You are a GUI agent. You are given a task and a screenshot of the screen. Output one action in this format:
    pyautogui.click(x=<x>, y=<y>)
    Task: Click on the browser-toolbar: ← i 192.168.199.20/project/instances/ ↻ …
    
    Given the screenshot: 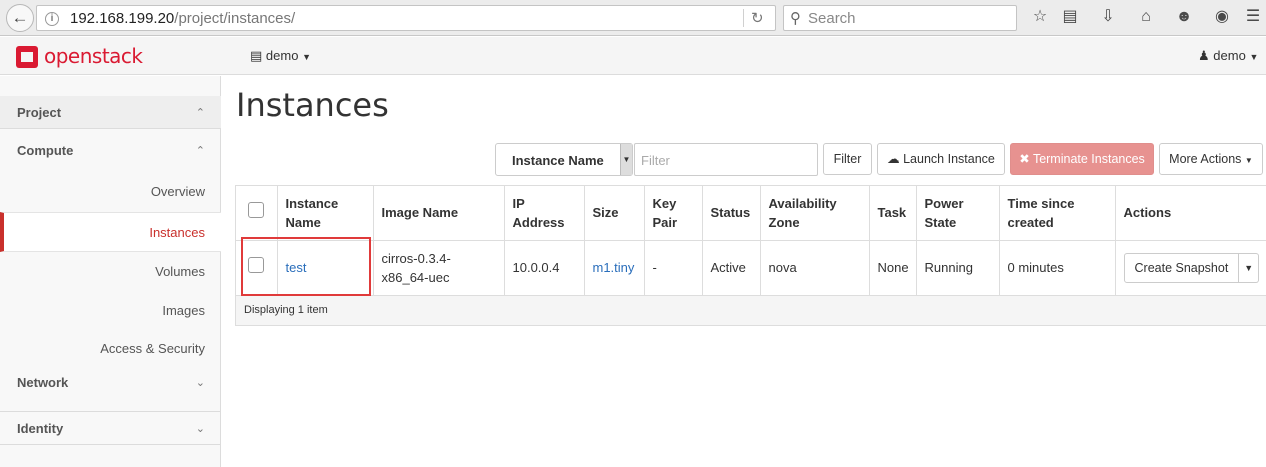 What is the action you would take?
    pyautogui.click(x=633, y=18)
    